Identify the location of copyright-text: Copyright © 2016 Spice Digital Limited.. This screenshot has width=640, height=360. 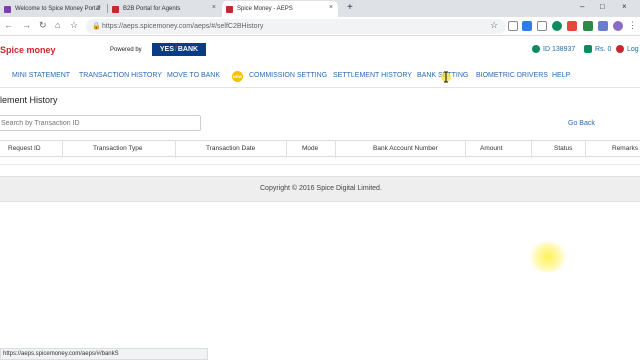
(321, 188).